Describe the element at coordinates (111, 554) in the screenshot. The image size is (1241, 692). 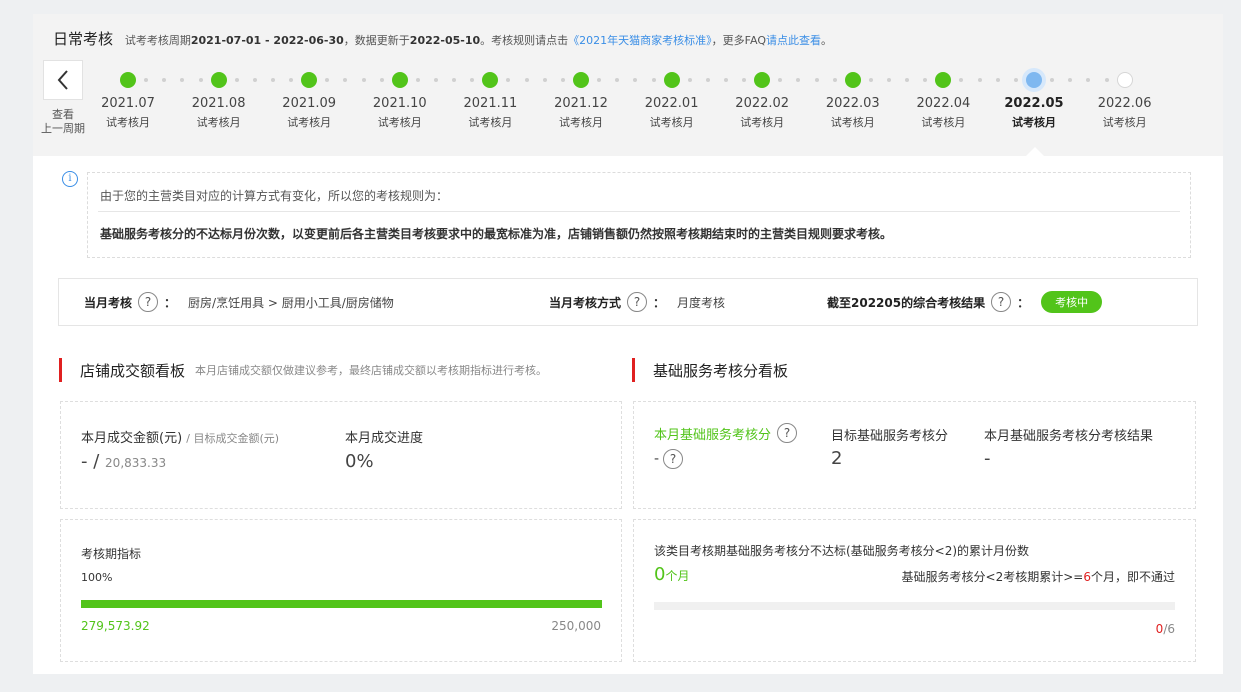
I see `period-target-label: 考核期指标` at that location.